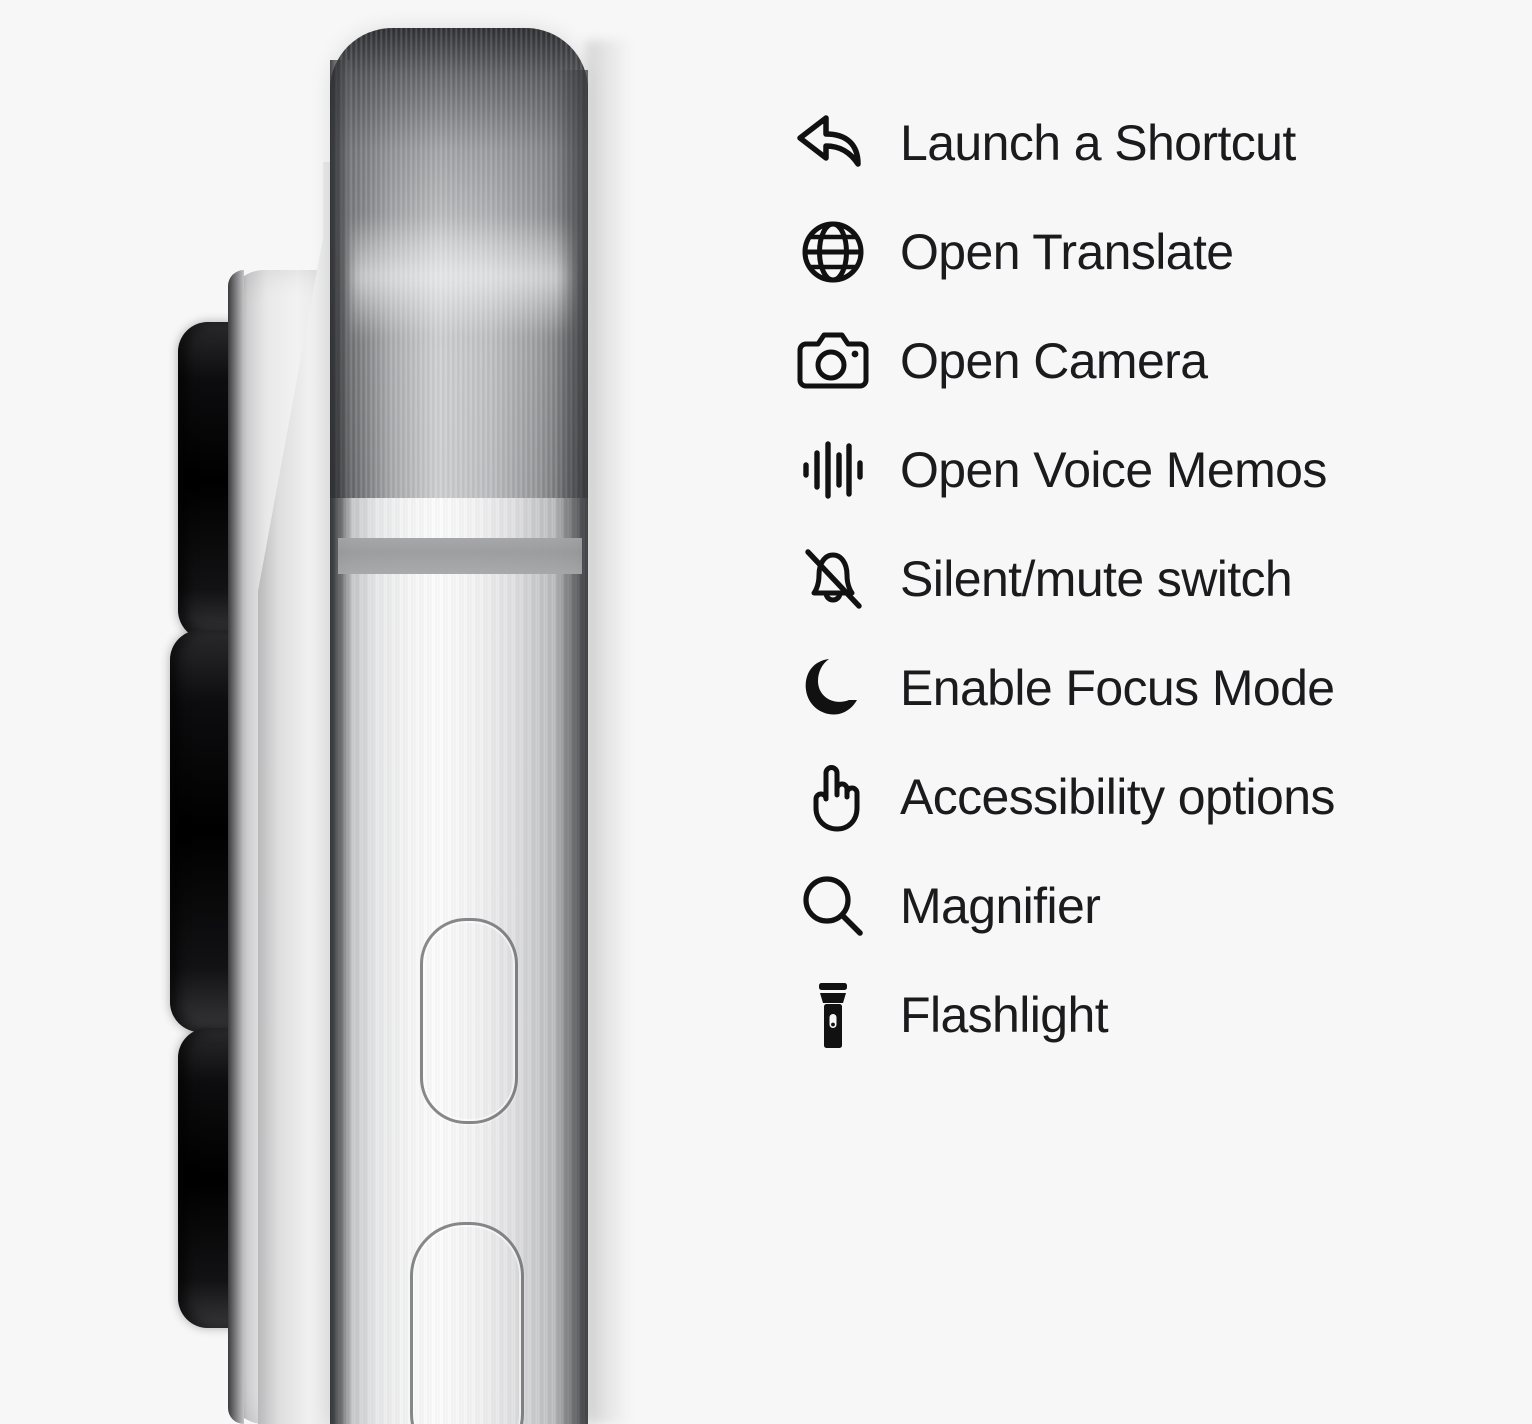 This screenshot has width=1532, height=1424. I want to click on list-item-label: Accessibility options, so click(1117, 796).